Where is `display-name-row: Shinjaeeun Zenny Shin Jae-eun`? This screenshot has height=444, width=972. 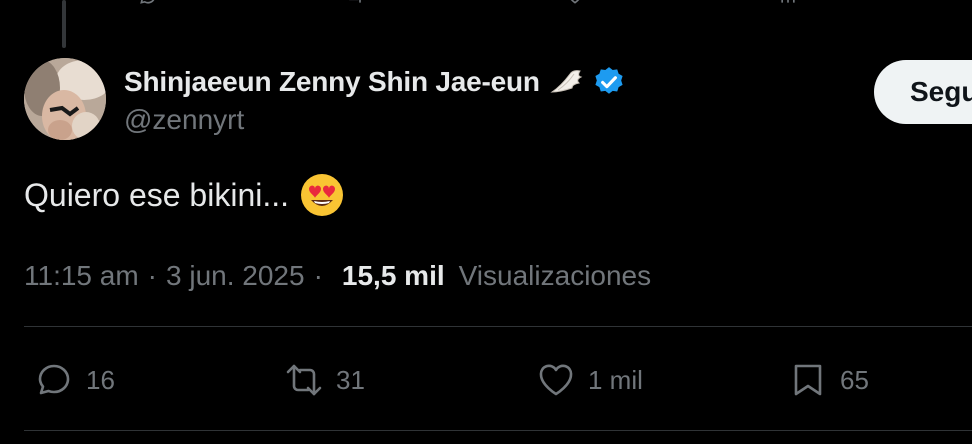 display-name-row: Shinjaeeun Zenny Shin Jae-eun is located at coordinates (375, 82).